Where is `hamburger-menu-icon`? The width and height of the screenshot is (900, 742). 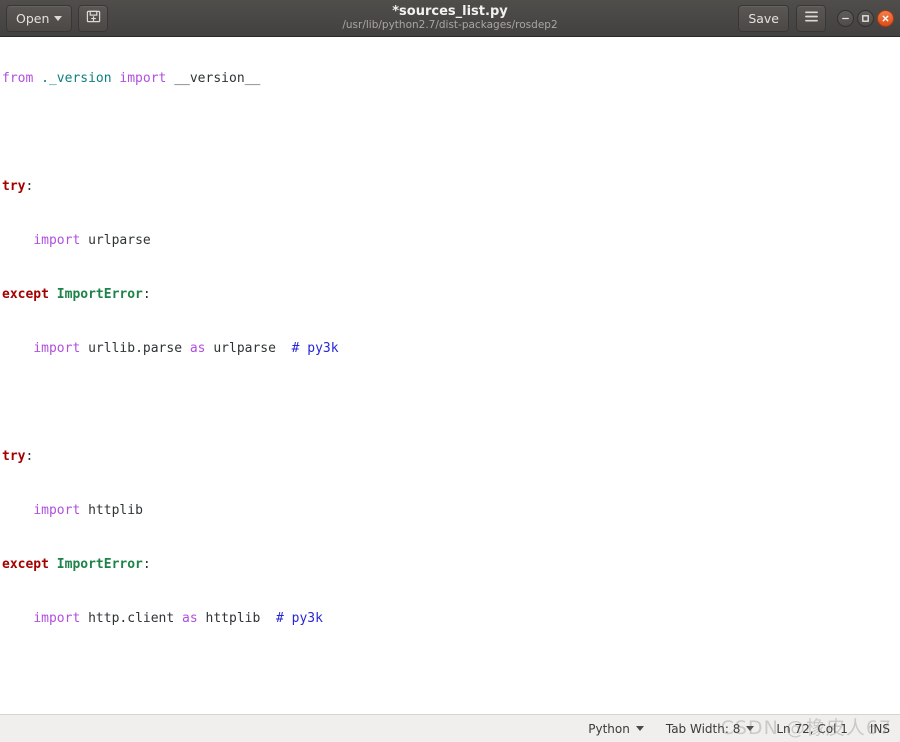 hamburger-menu-icon is located at coordinates (811, 18).